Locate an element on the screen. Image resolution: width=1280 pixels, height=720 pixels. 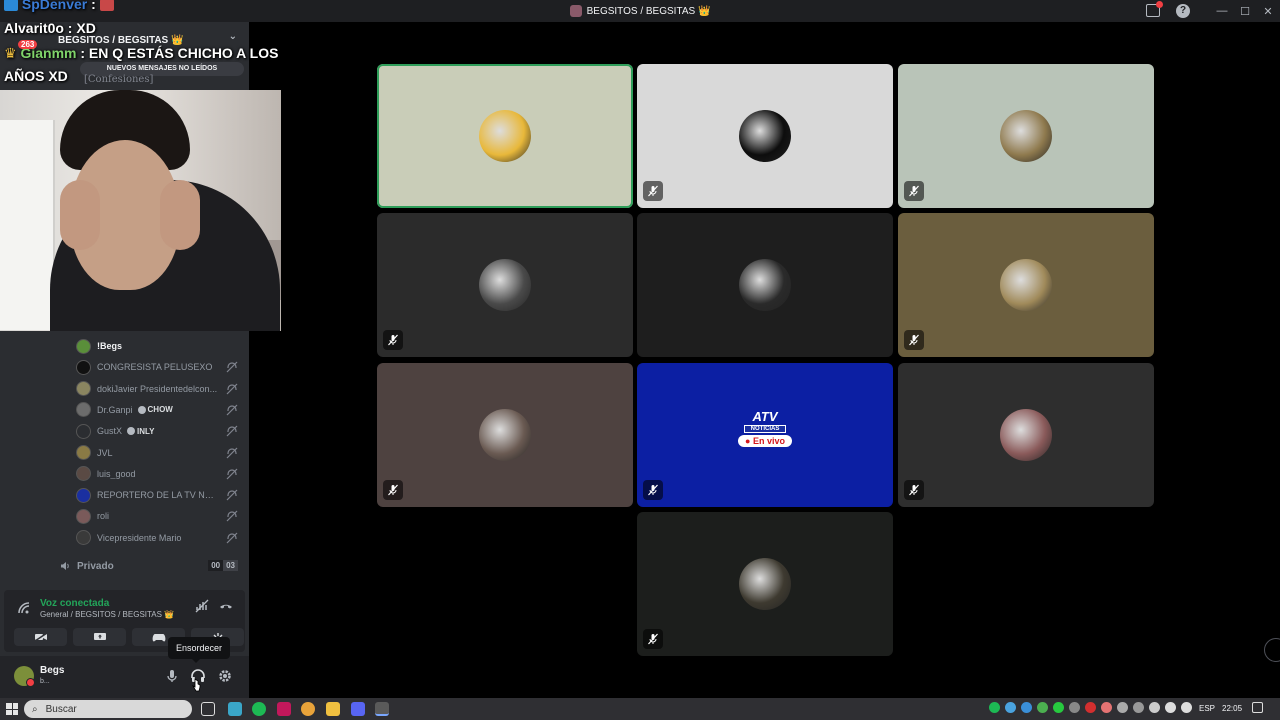
member-row: Dr.Ganpi CHOW is located at coordinates (161, 410).